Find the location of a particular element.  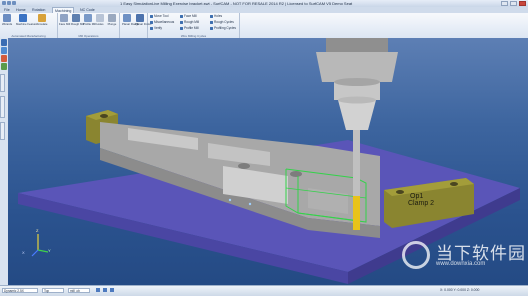

rough-mill-button: Rough Mill is located at coordinates (77, 20).